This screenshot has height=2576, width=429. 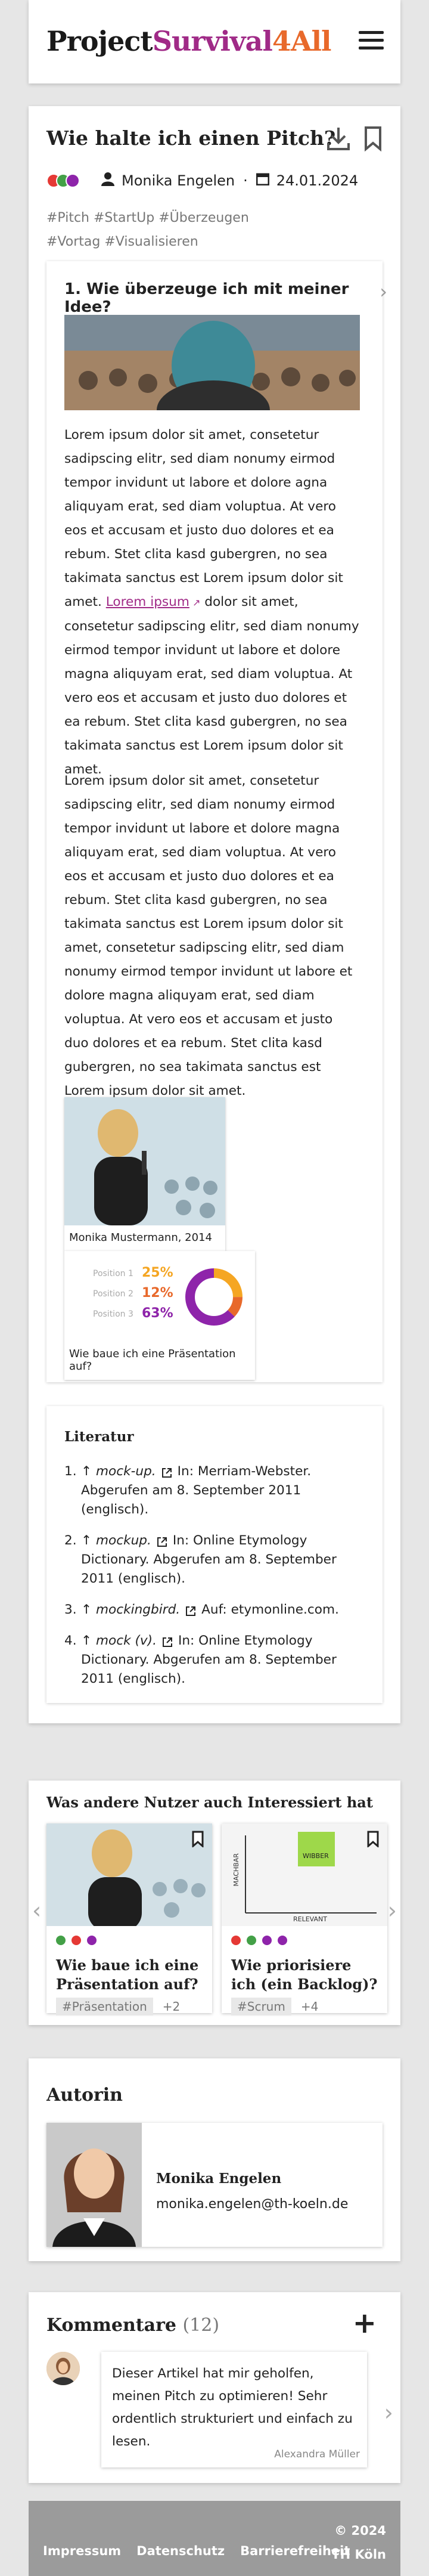 What do you see at coordinates (133, 2325) in the screenshot?
I see `comments-heading: Kommentare (12)` at bounding box center [133, 2325].